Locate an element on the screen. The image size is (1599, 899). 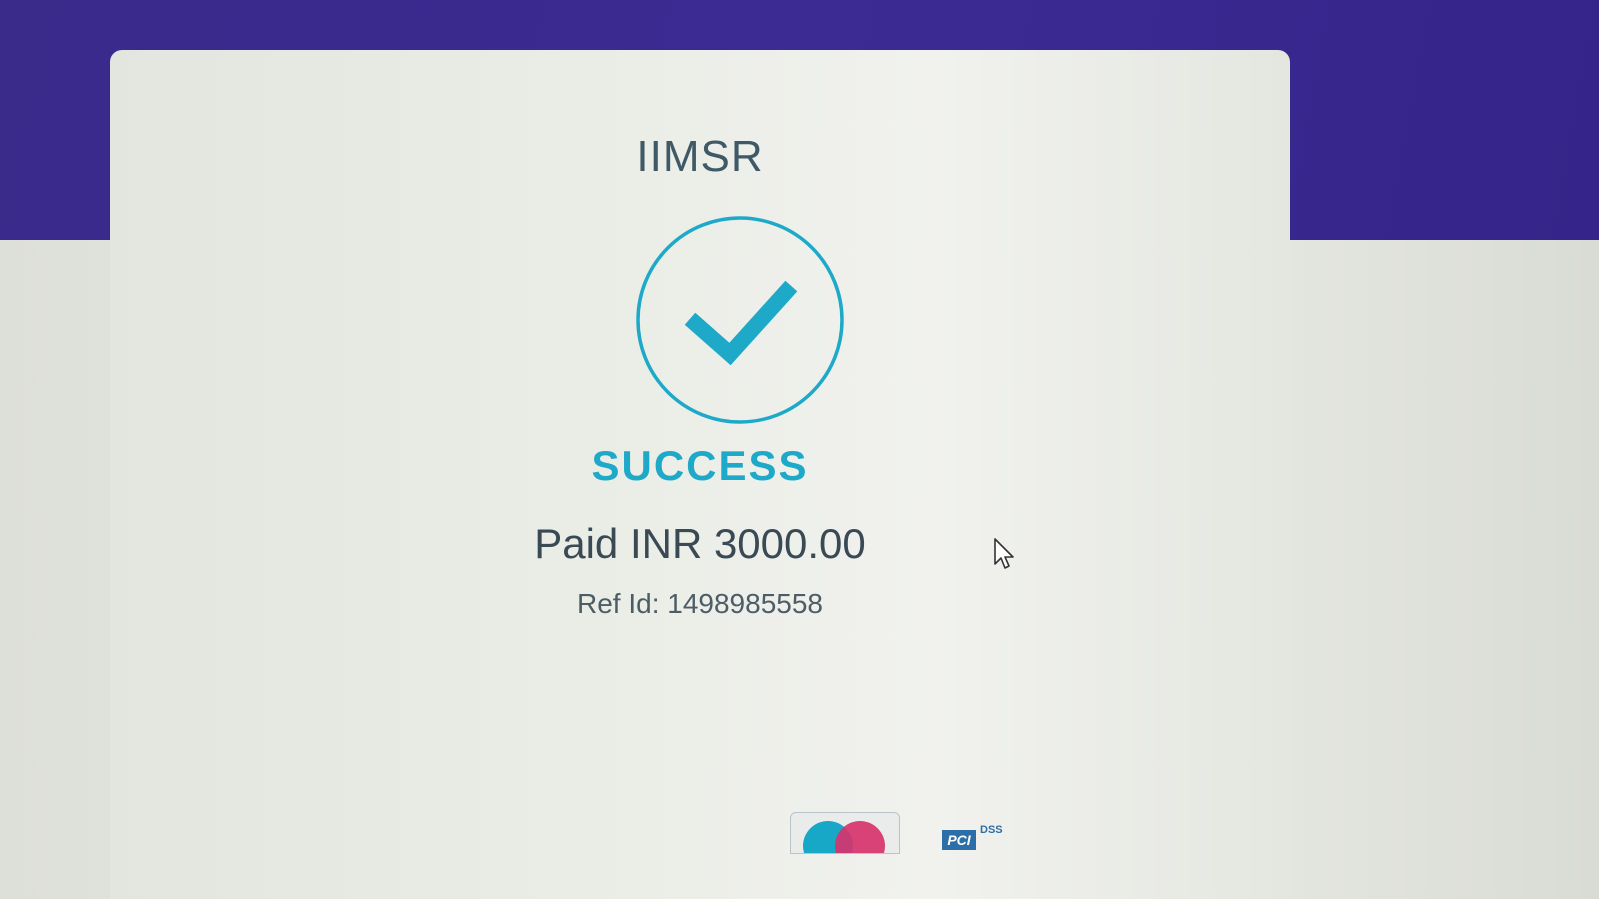
check-circle-icon is located at coordinates (740, 320).